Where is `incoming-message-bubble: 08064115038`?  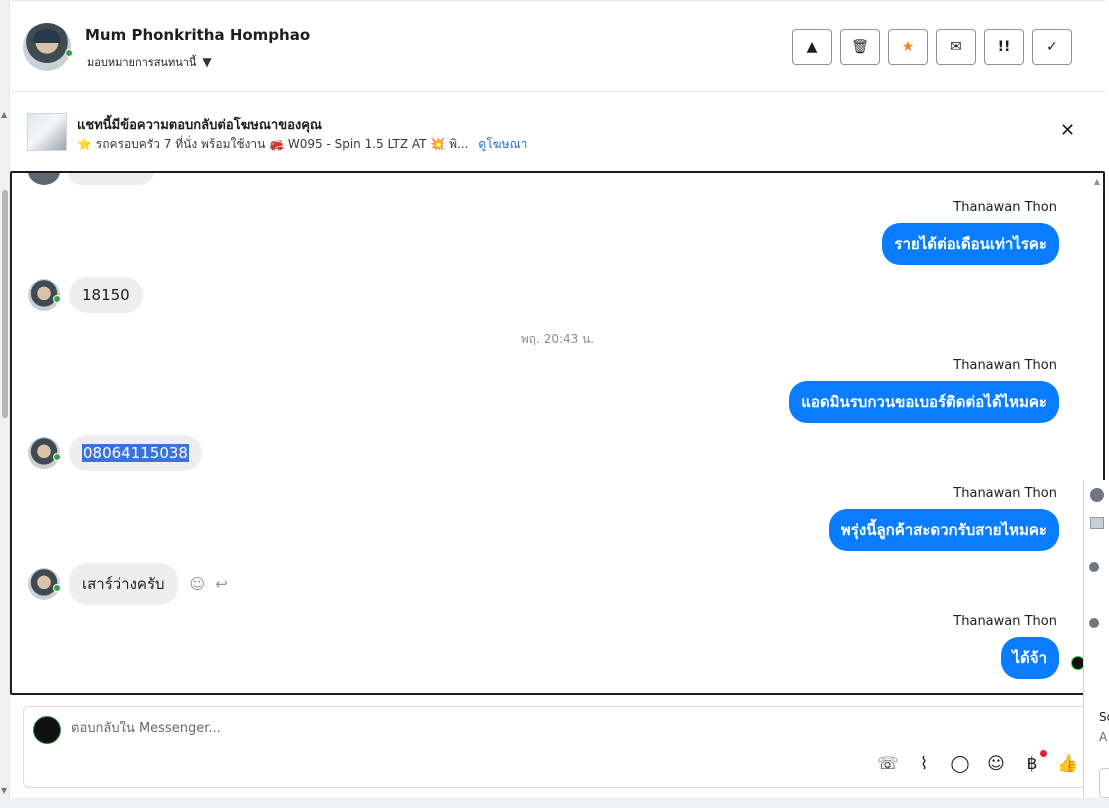
incoming-message-bubble: 08064115038 is located at coordinates (135, 453).